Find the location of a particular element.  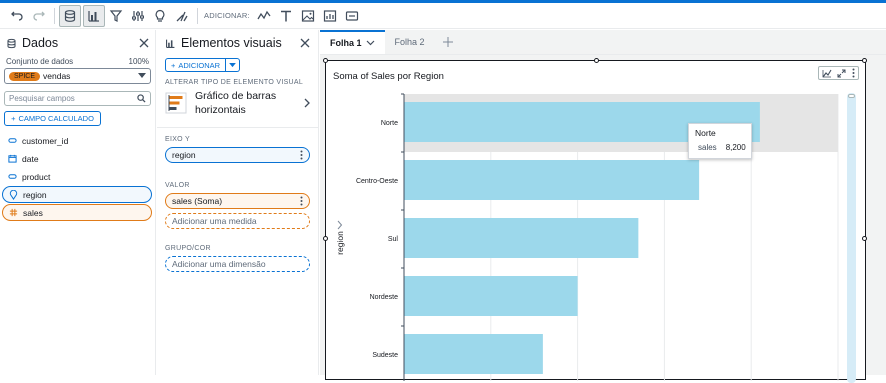

database-icon is located at coordinates (70, 15).